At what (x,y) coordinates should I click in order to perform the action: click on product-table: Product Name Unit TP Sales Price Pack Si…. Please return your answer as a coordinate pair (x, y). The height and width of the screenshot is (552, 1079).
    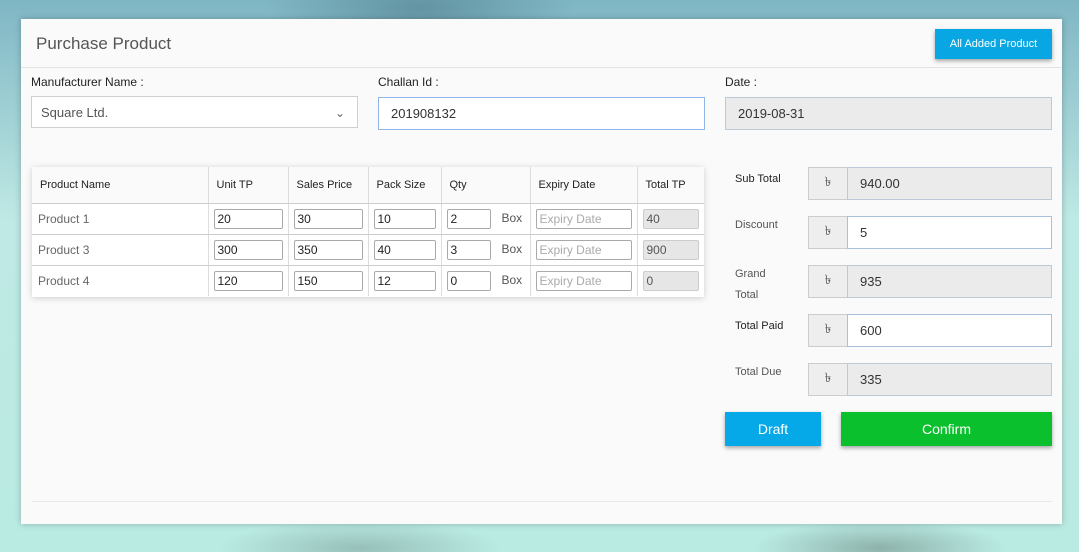
    Looking at the image, I should click on (368, 232).